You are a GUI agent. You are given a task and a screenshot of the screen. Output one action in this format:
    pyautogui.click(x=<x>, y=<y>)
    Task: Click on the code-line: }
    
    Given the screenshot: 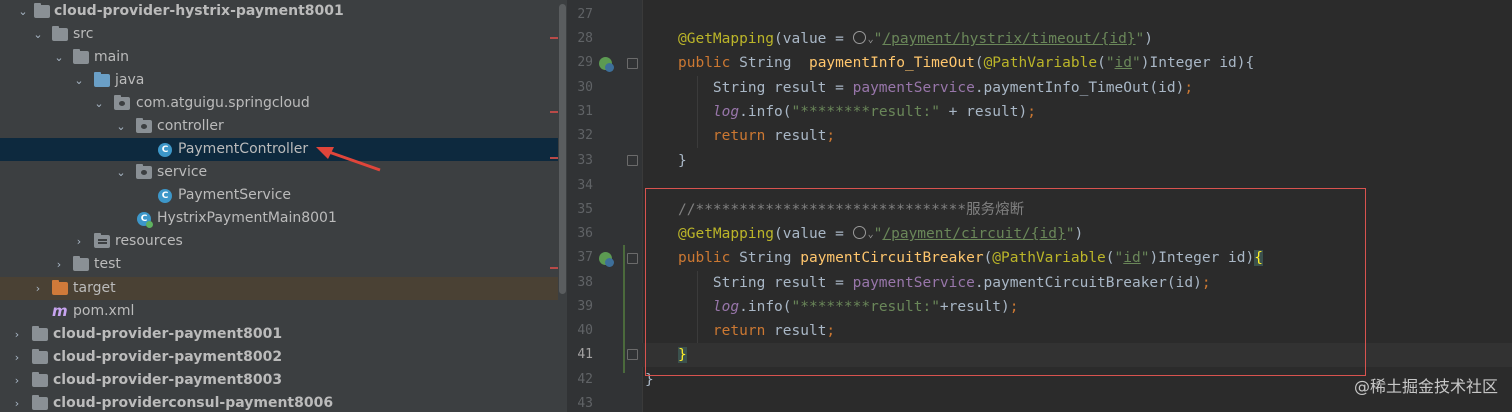 What is the action you would take?
    pyautogui.click(x=1077, y=161)
    